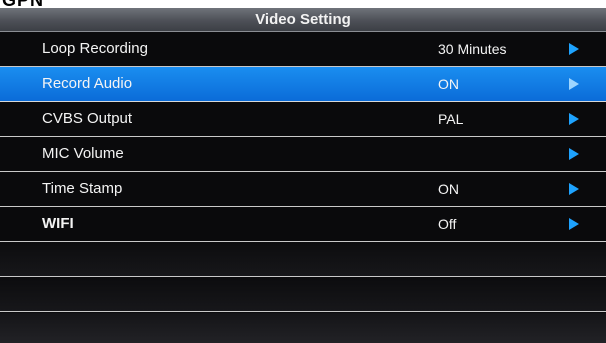  I want to click on menu-item-cvbs-output: CVBS Output PAL, so click(303, 119).